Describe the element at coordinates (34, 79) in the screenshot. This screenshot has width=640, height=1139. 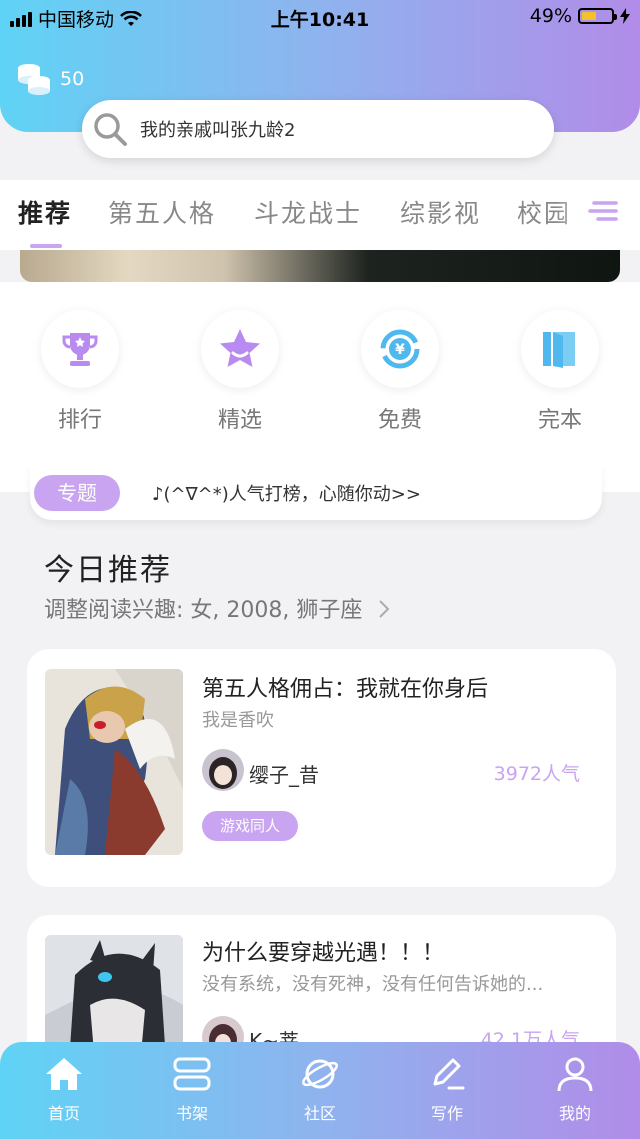
I see `coin-stack-icon` at that location.